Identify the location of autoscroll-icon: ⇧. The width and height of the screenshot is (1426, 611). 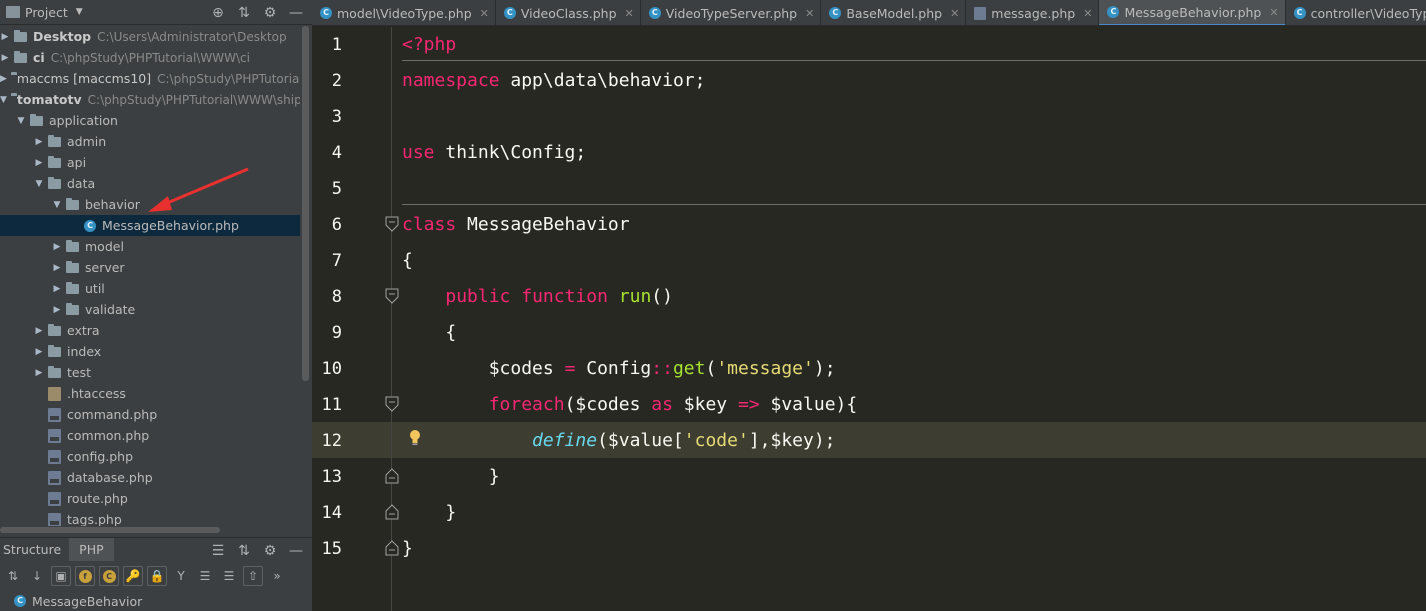
(253, 576).